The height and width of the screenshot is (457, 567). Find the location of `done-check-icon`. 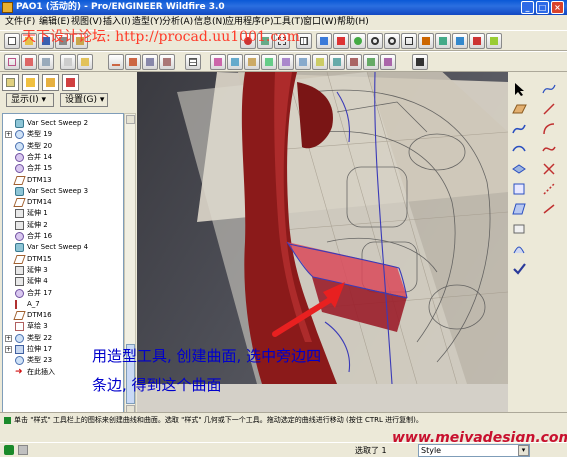

done-check-icon is located at coordinates (519, 269).